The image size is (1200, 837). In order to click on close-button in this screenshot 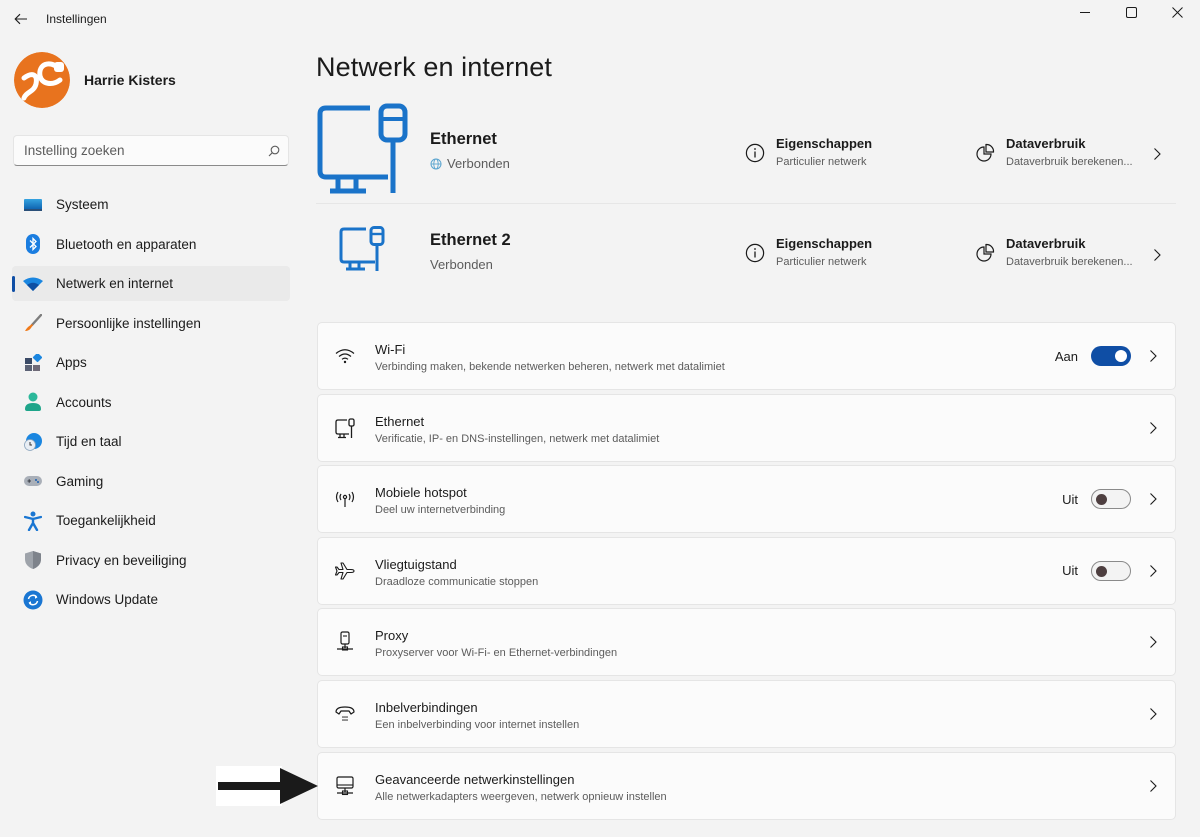, I will do `click(1177, 12)`.